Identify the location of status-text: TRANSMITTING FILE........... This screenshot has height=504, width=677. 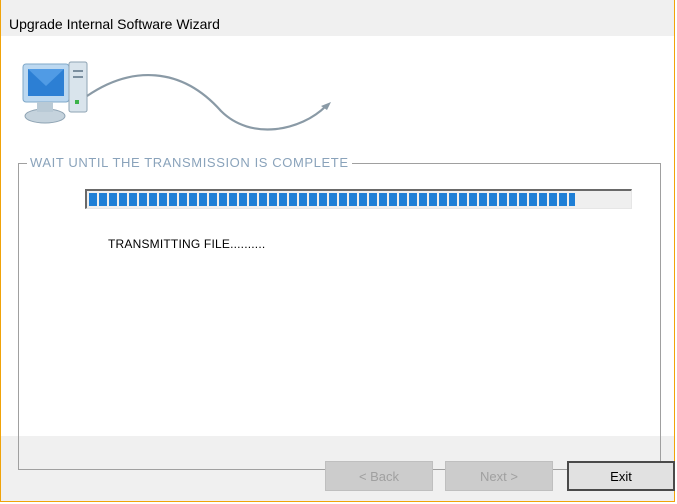
(187, 244).